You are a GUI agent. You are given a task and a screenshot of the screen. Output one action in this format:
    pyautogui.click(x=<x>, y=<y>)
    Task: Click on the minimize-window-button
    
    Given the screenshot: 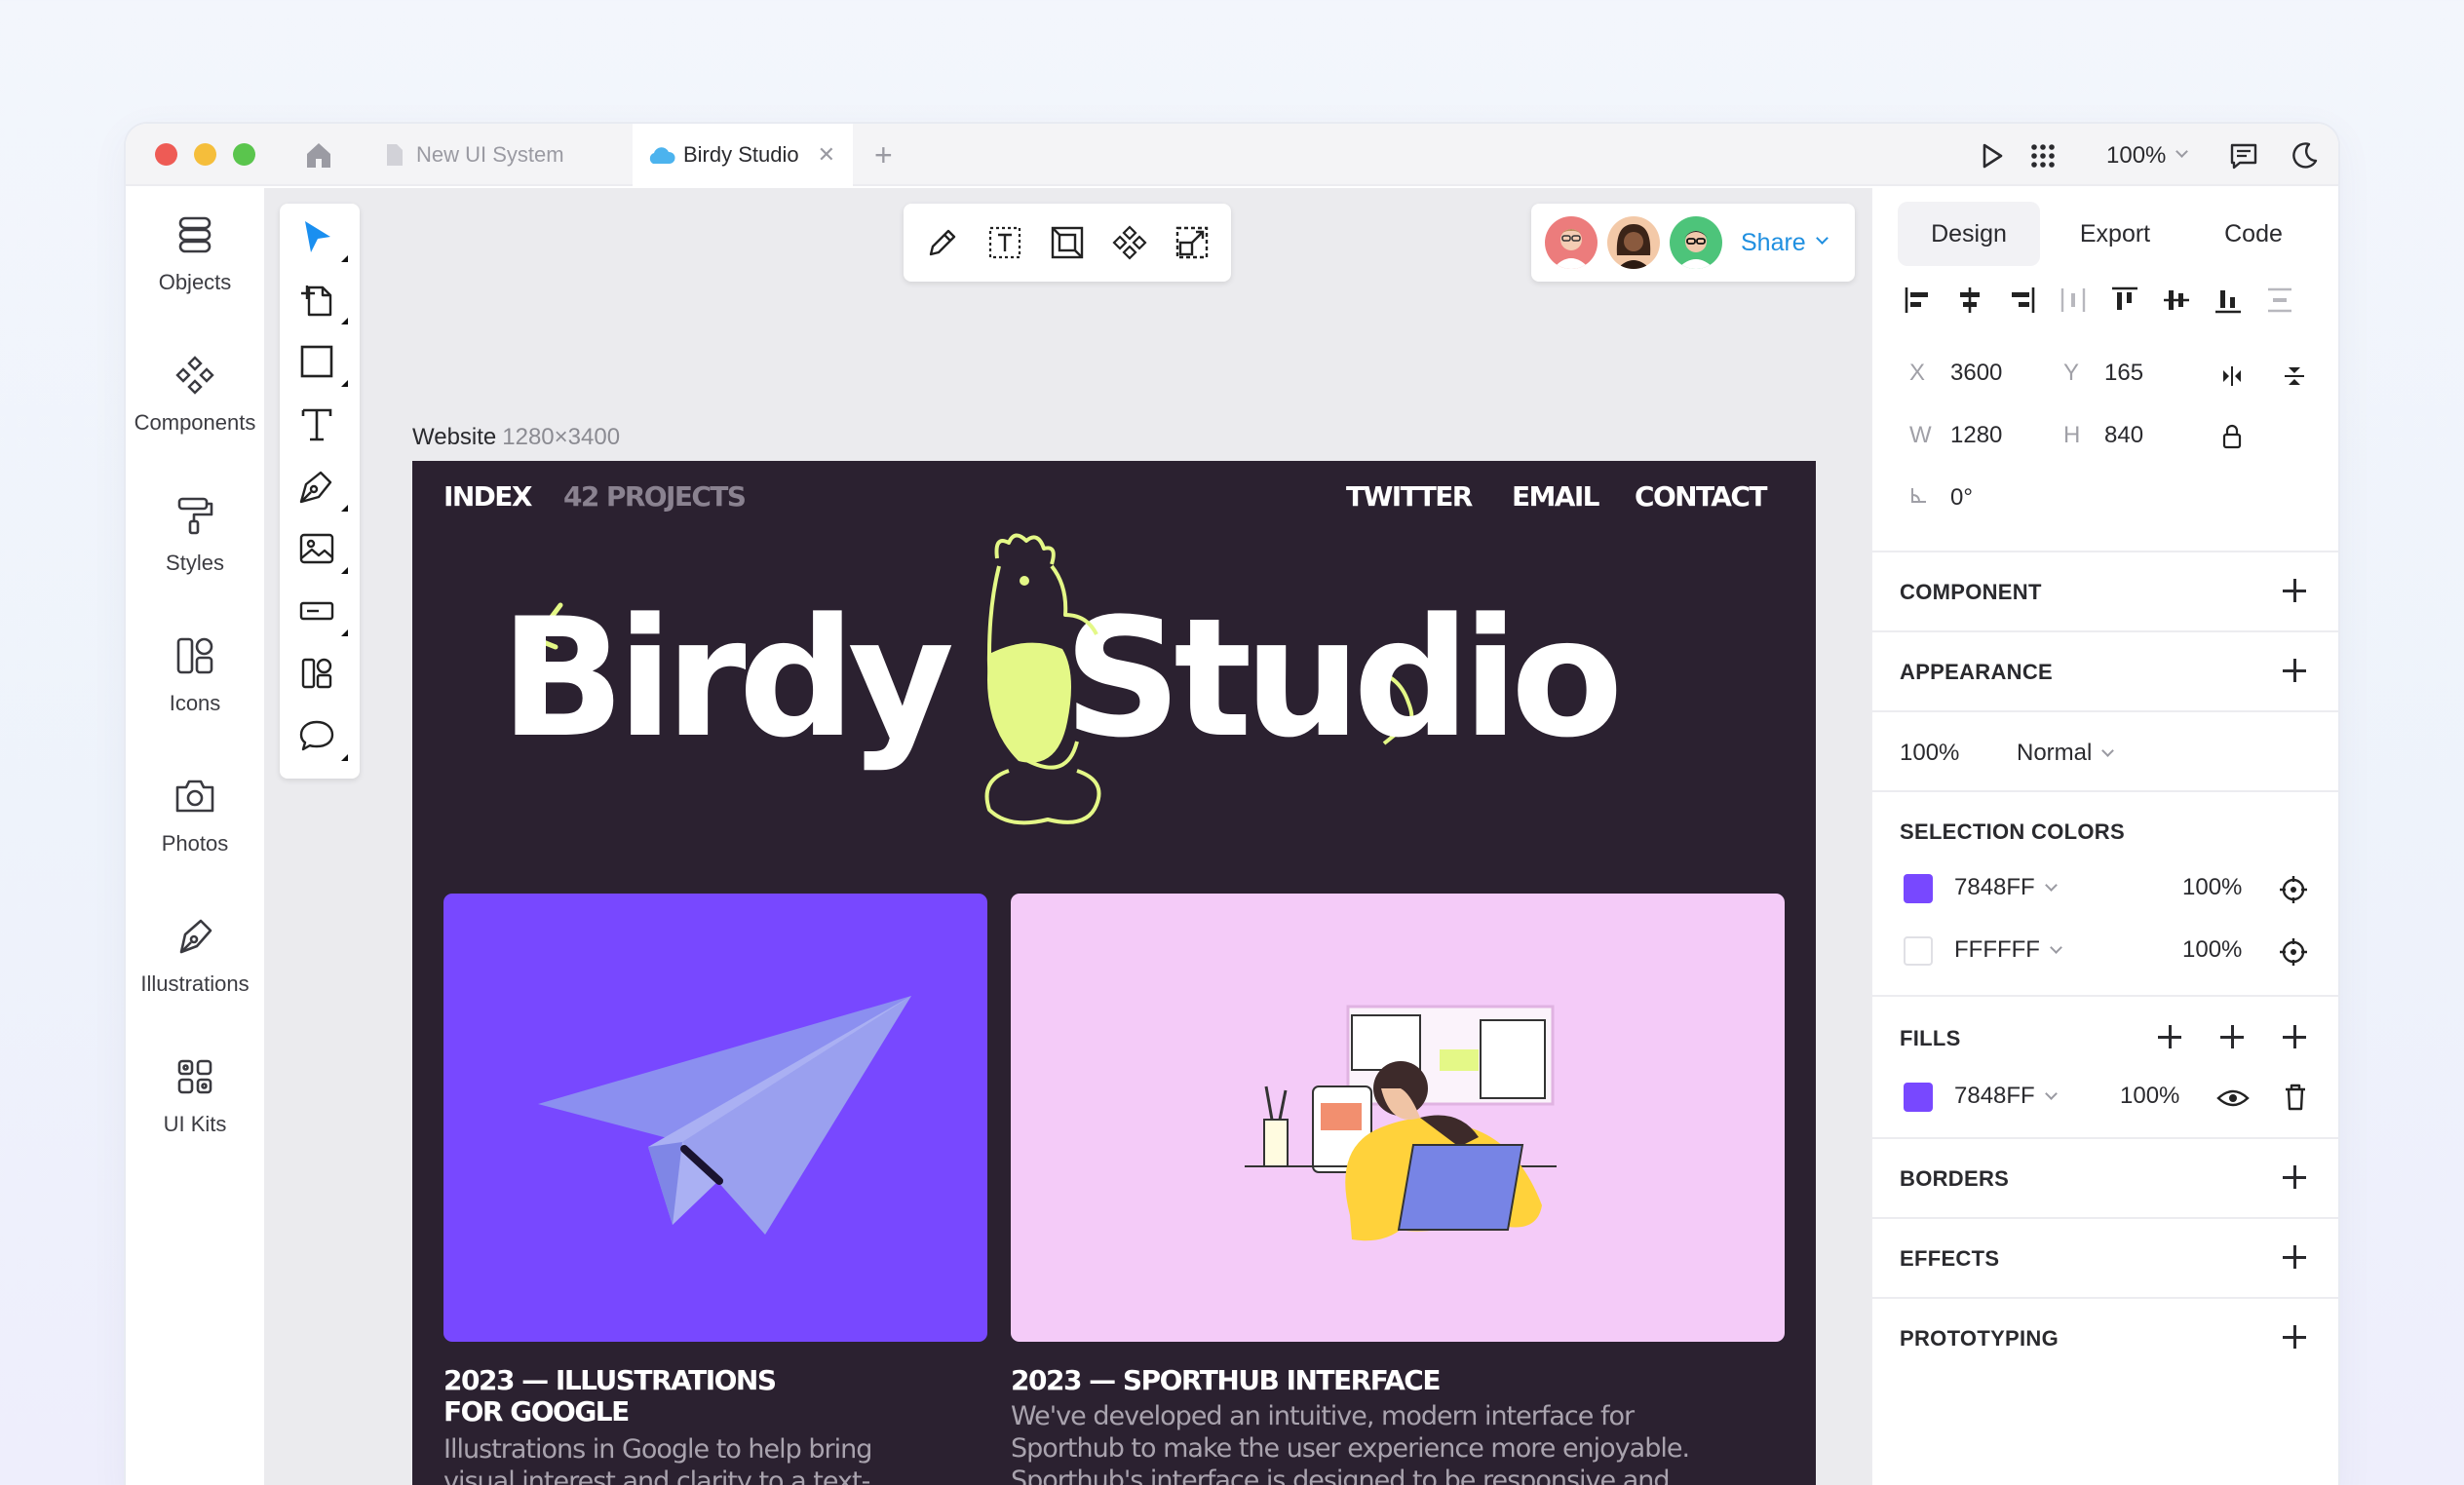 What is the action you would take?
    pyautogui.click(x=205, y=154)
    